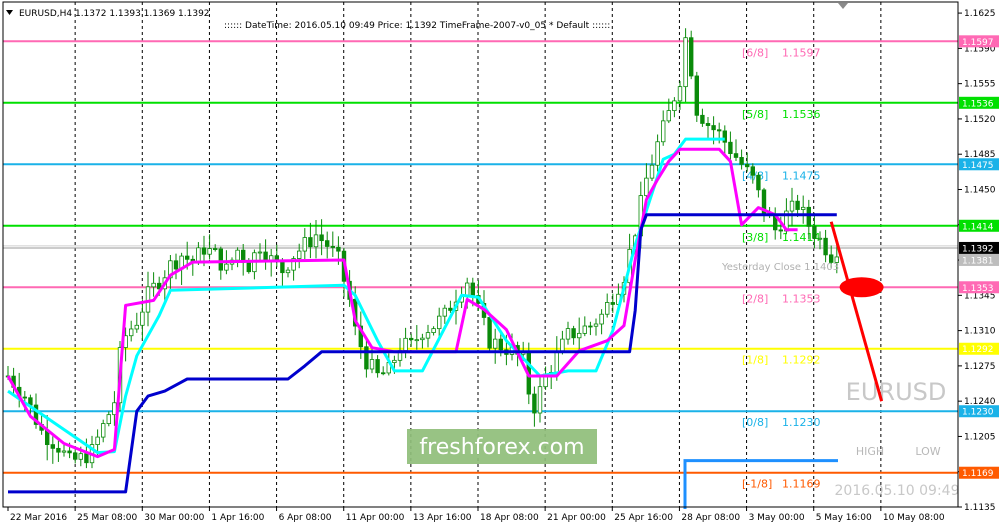 This screenshot has width=1001, height=529. What do you see at coordinates (801, 175) in the screenshot?
I see `level-value: 1.1475` at bounding box center [801, 175].